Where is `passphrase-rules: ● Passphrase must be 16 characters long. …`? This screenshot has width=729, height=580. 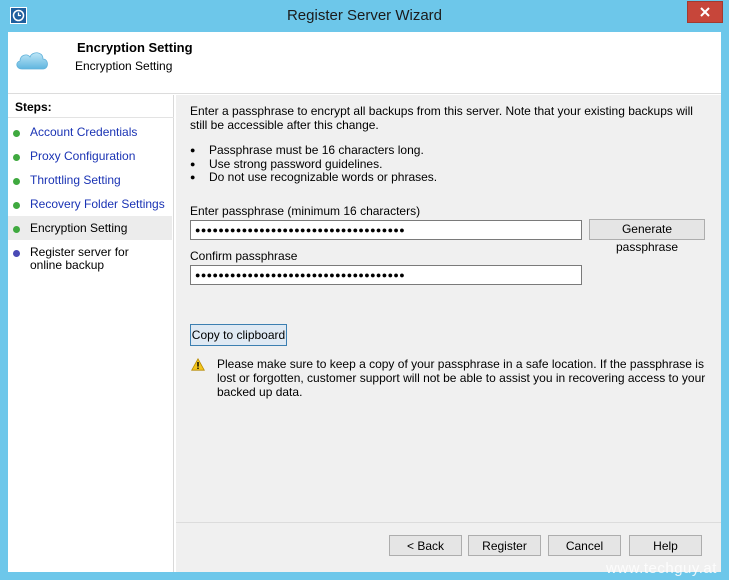 passphrase-rules: ● Passphrase must be 16 characters long. … is located at coordinates (314, 164).